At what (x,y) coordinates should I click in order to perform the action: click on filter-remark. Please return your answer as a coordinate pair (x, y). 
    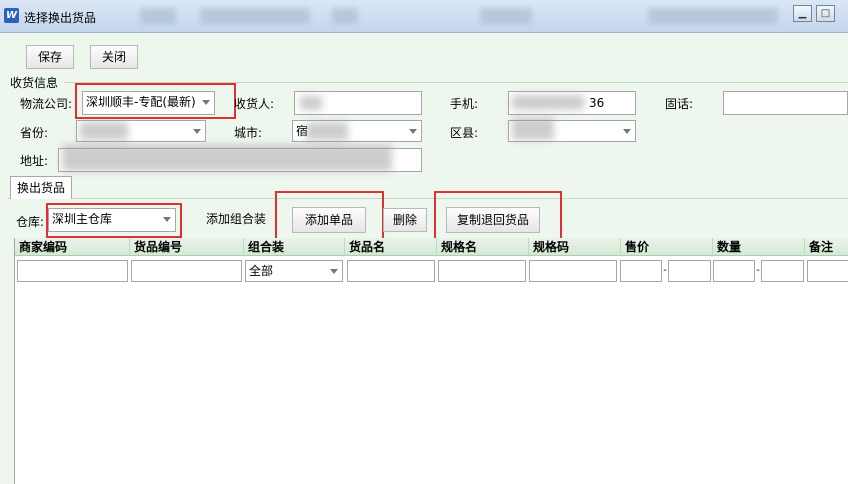
    Looking at the image, I should click on (827, 271).